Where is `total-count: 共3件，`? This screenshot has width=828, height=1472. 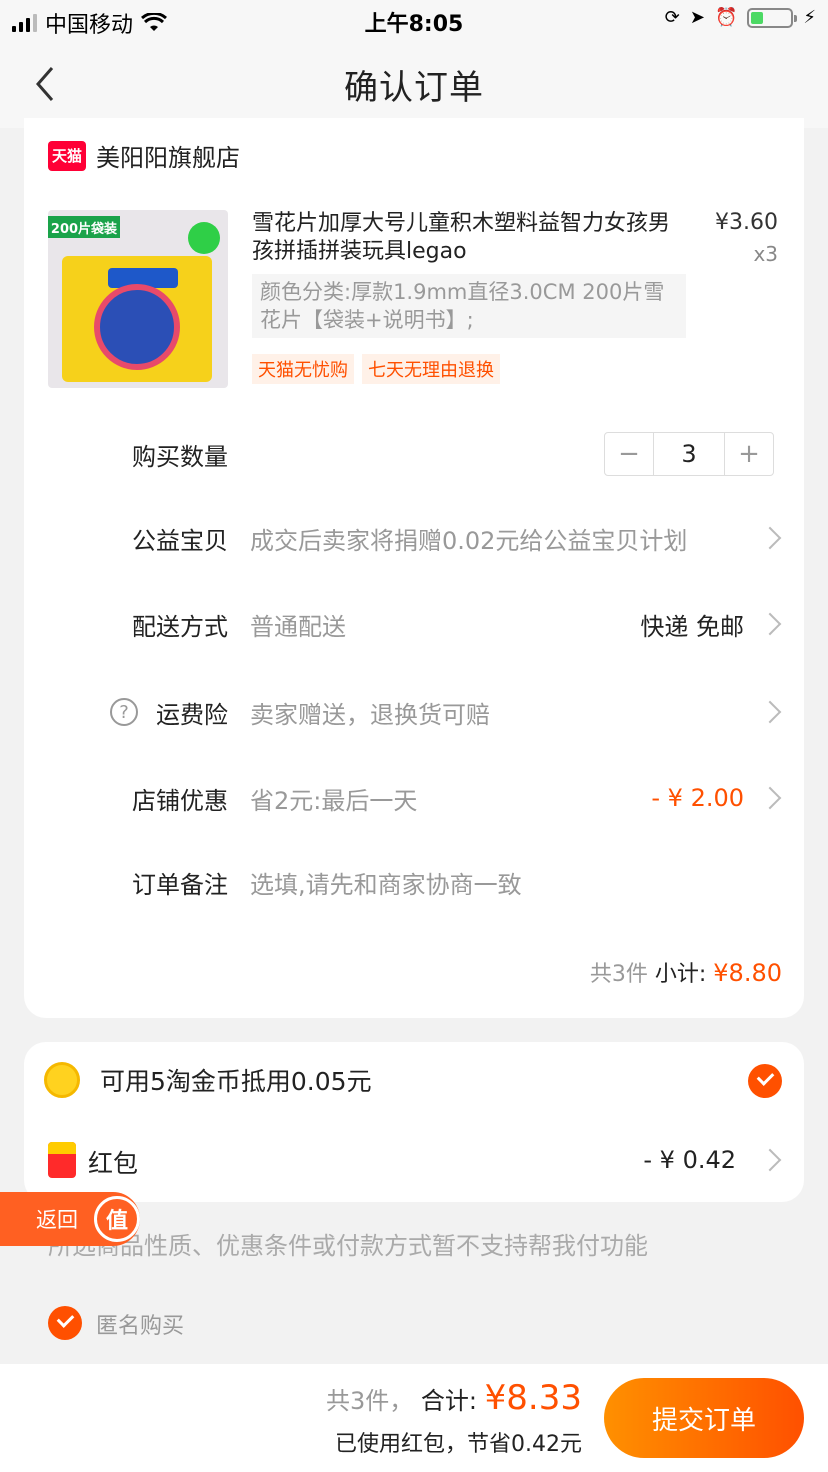 total-count: 共3件， is located at coordinates (370, 1401).